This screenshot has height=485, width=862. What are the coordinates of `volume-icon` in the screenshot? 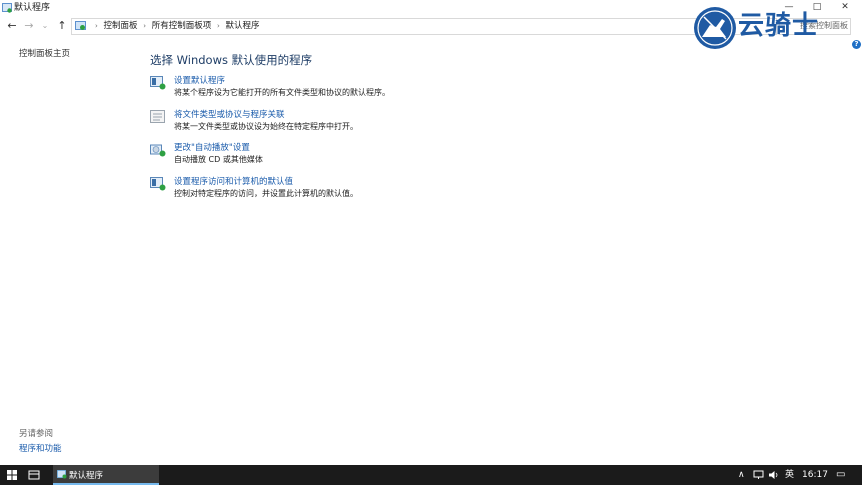 It's located at (773, 475).